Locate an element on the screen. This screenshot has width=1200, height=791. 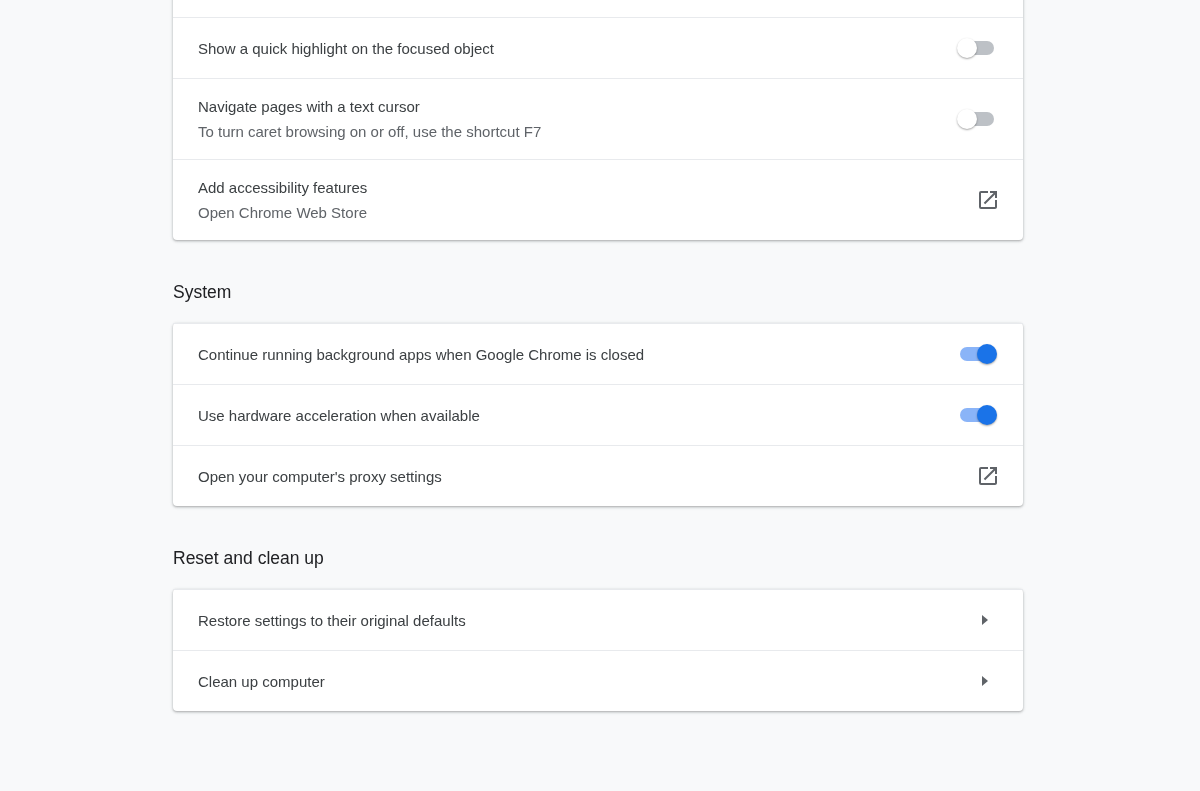
setting-description: To turn caret browsing on or off, use the shortcut F7 is located at coordinates (370, 131).